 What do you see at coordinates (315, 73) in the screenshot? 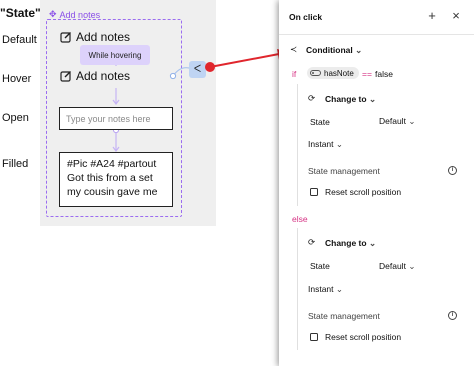
I see `toggle-icon` at bounding box center [315, 73].